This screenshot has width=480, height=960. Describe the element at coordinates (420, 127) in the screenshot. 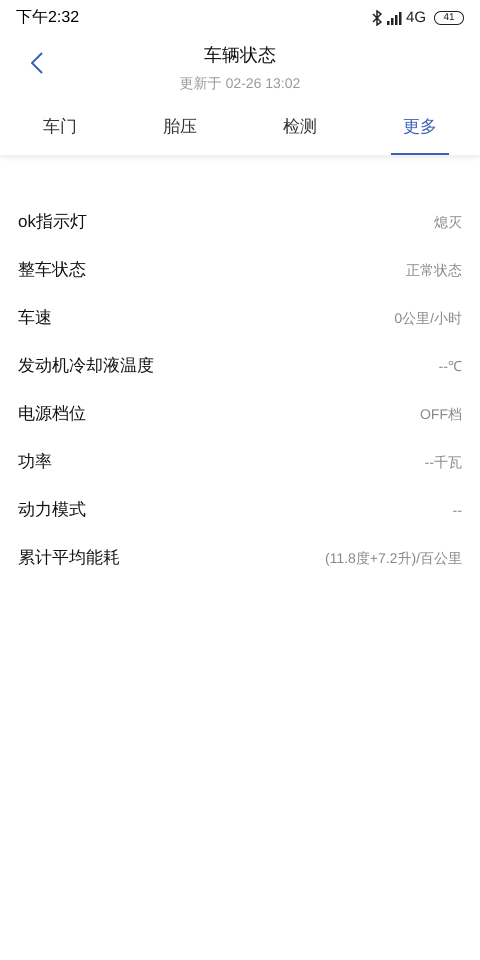

I see `tab: 更多` at that location.